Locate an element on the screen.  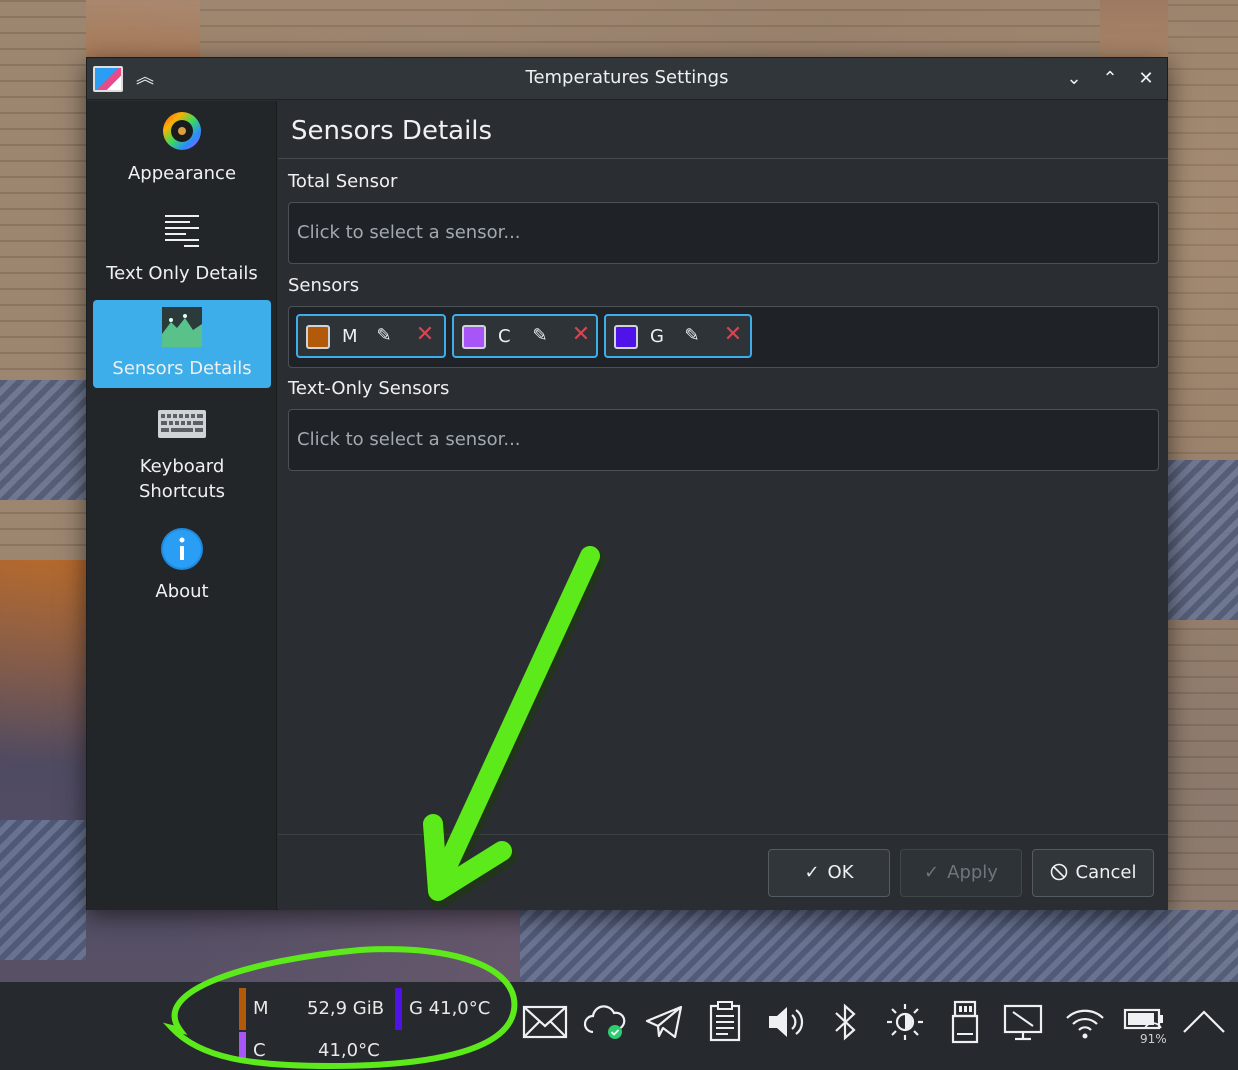
battery-percent: 91% is located at coordinates (1153, 1039).